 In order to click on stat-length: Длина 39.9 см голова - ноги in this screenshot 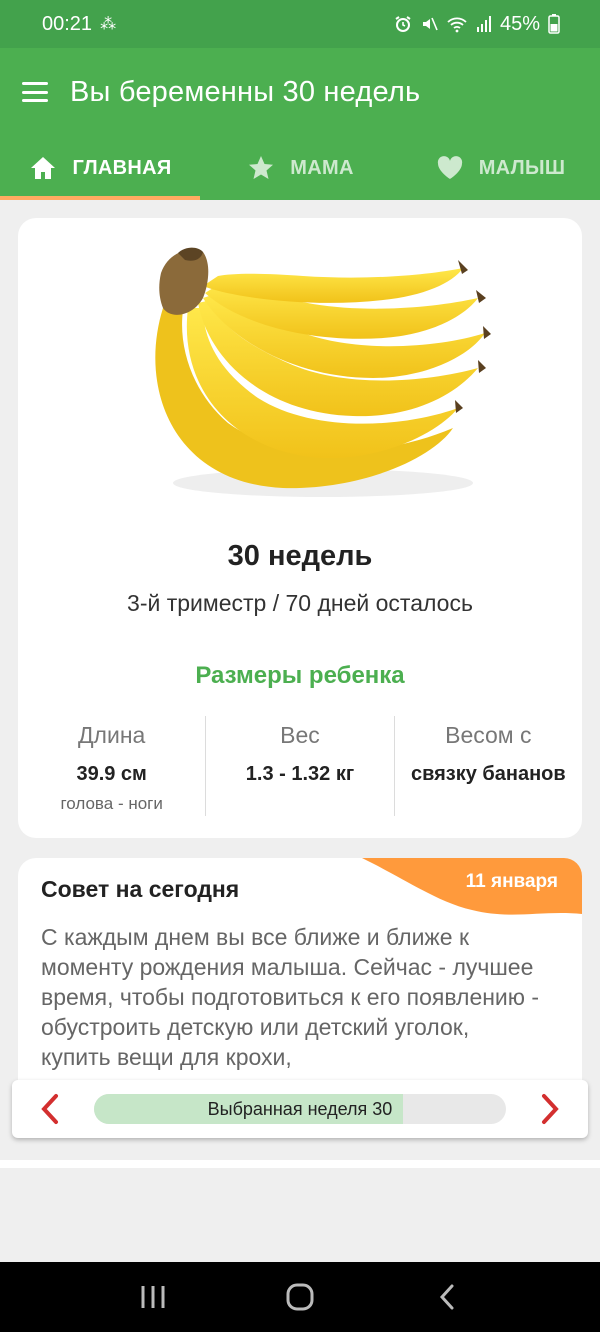, I will do `click(111, 766)`.